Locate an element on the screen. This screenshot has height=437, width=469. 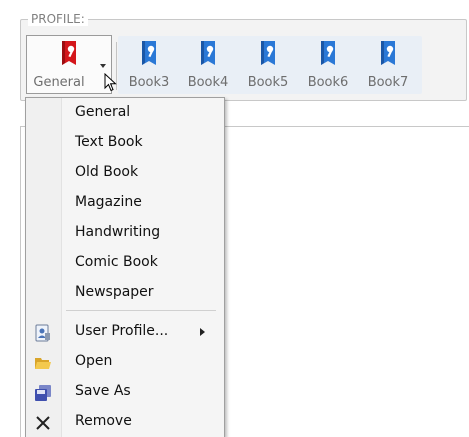
menu-item-text-book: Text Book is located at coordinates (125, 143).